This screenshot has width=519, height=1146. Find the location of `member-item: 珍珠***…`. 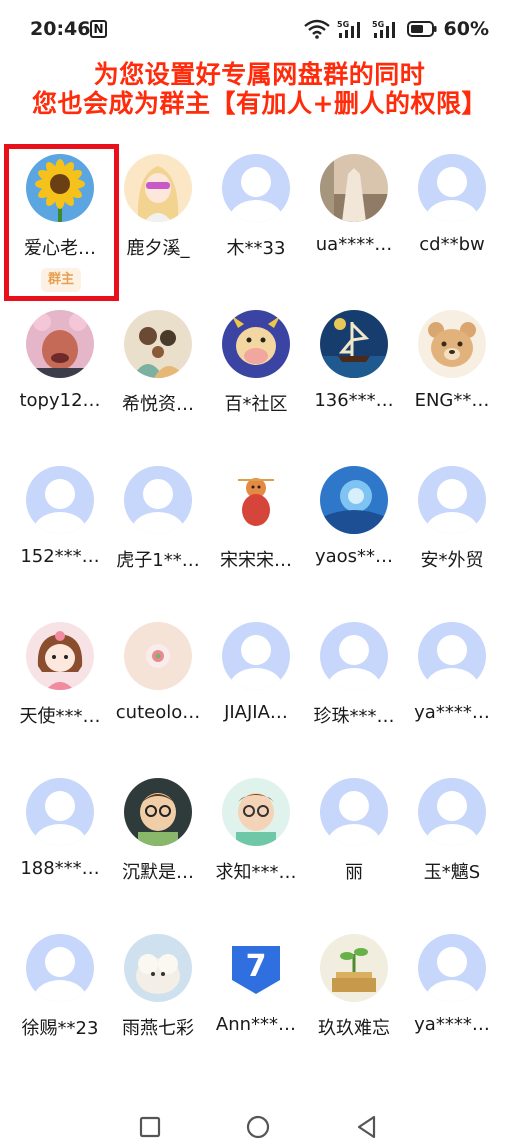

member-item: 珍珠***… is located at coordinates (354, 694).